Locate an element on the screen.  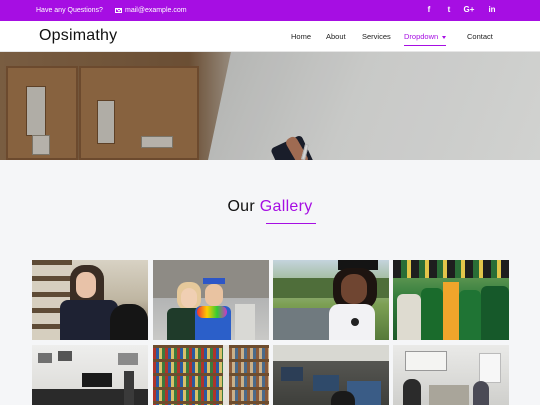
ceiling is located at coordinates (331, 353).